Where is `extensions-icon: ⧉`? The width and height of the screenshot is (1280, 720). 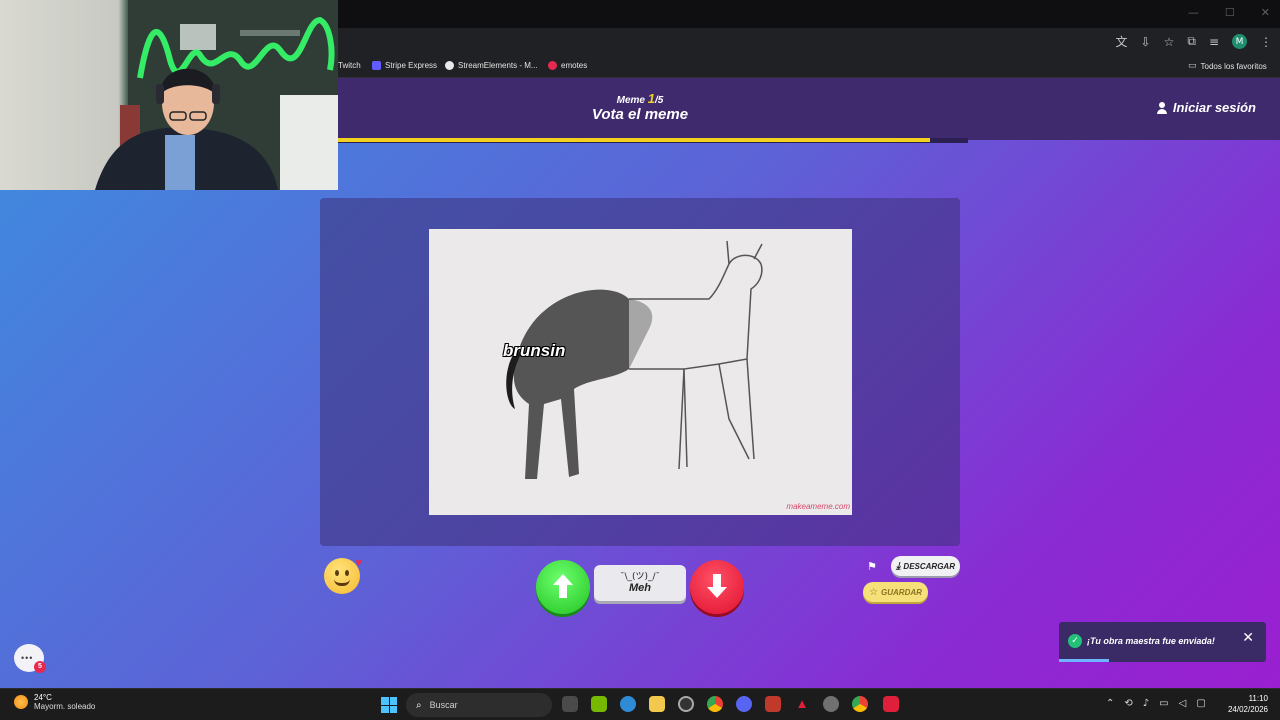
extensions-icon: ⧉ is located at coordinates (1191, 41).